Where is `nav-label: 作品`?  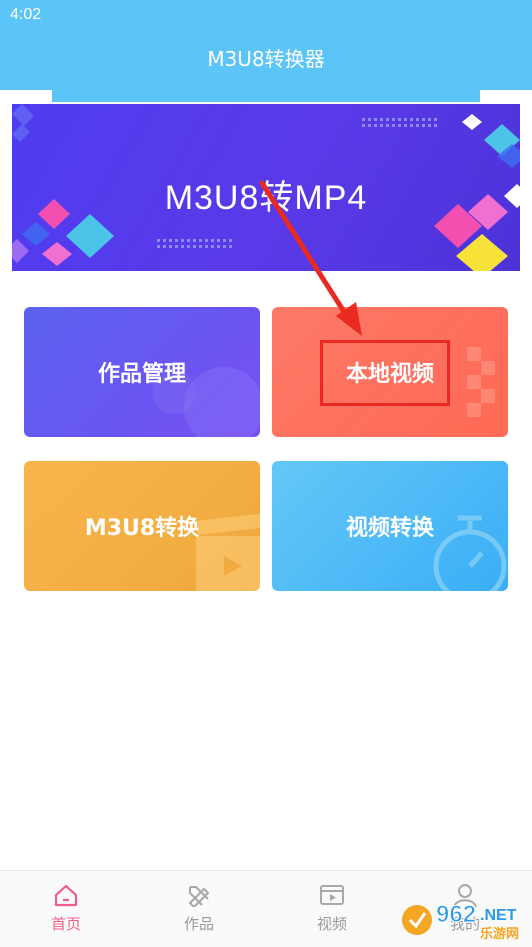 nav-label: 作品 is located at coordinates (198, 924).